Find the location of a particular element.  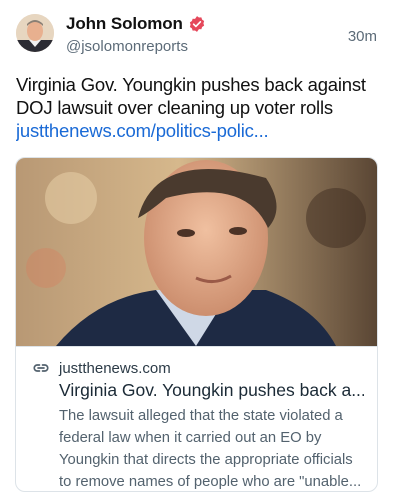

link-icon is located at coordinates (41, 368).